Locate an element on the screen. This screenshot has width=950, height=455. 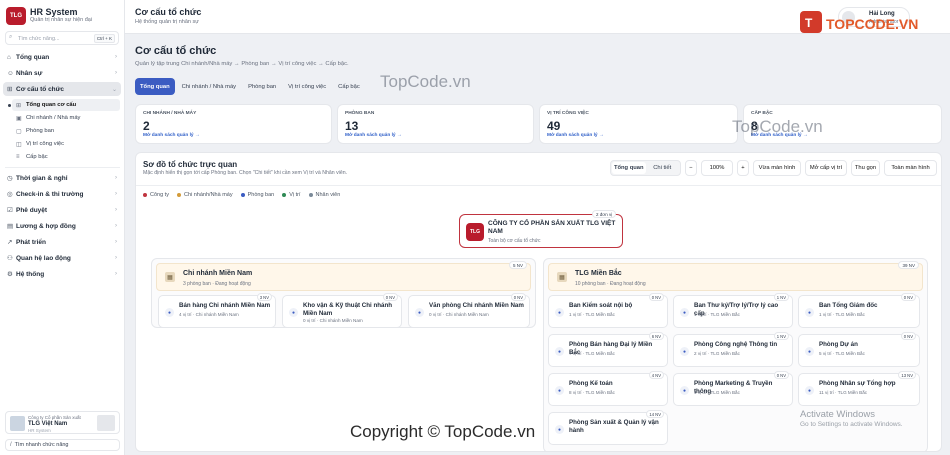
view-toggle: Tổng quan Chi tiết is located at coordinates (645, 168).